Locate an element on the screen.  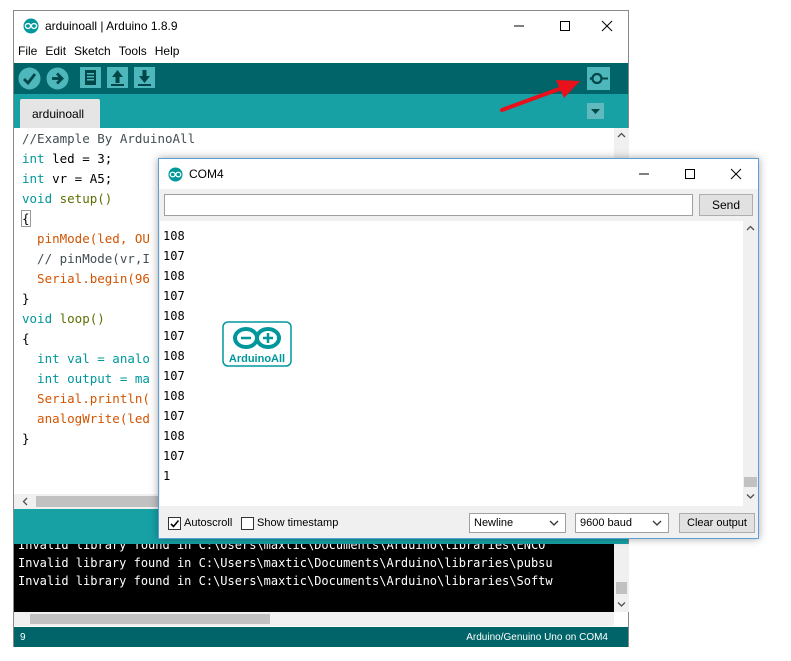
new-sketch-button is located at coordinates (90, 79).